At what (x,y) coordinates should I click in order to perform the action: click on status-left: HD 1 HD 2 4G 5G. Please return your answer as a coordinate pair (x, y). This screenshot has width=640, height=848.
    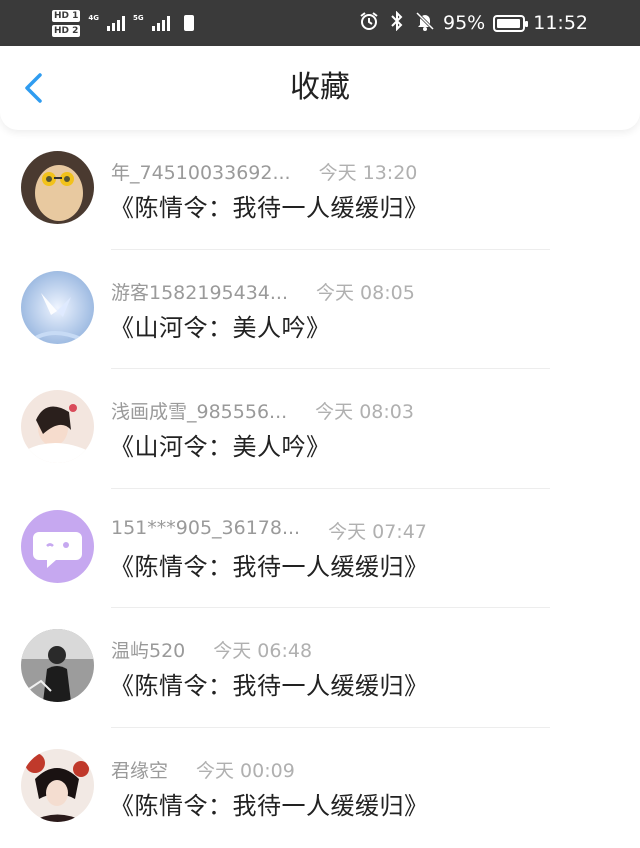
    Looking at the image, I should click on (123, 23).